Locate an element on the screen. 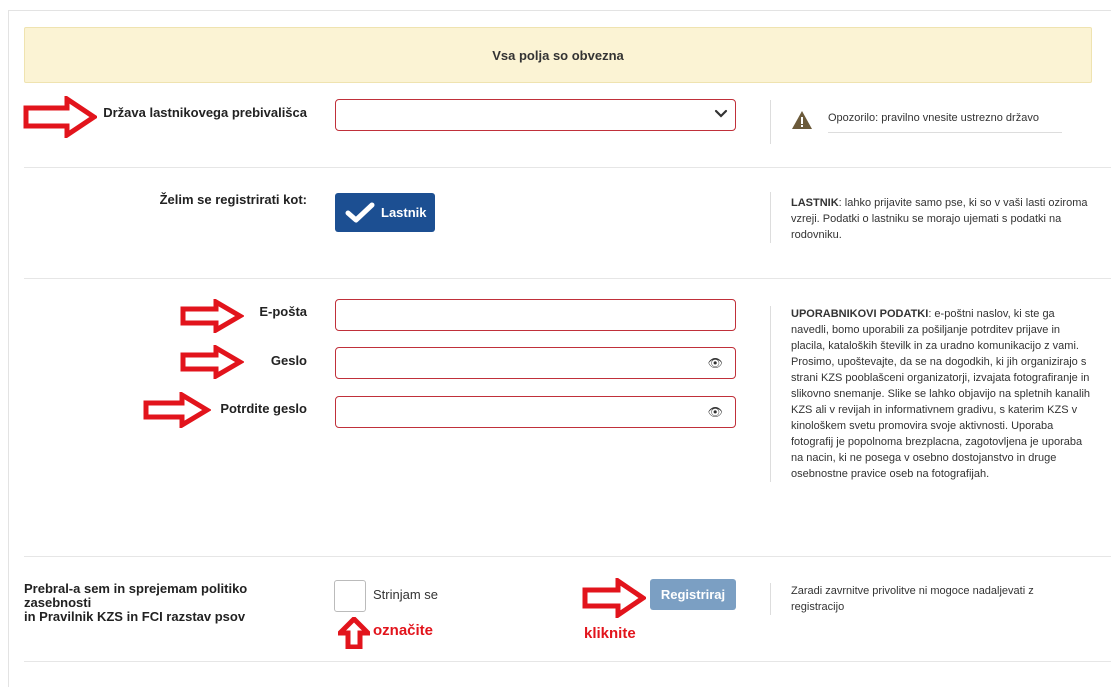  chevron-down-icon is located at coordinates (721, 113).